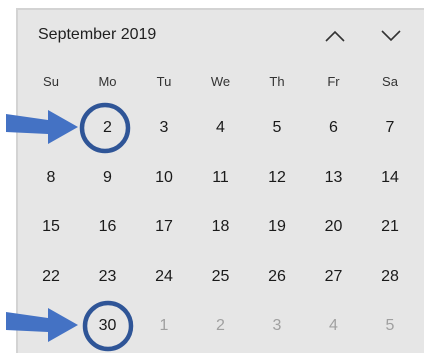  I want to click on day-cell-12: 12, so click(277, 178).